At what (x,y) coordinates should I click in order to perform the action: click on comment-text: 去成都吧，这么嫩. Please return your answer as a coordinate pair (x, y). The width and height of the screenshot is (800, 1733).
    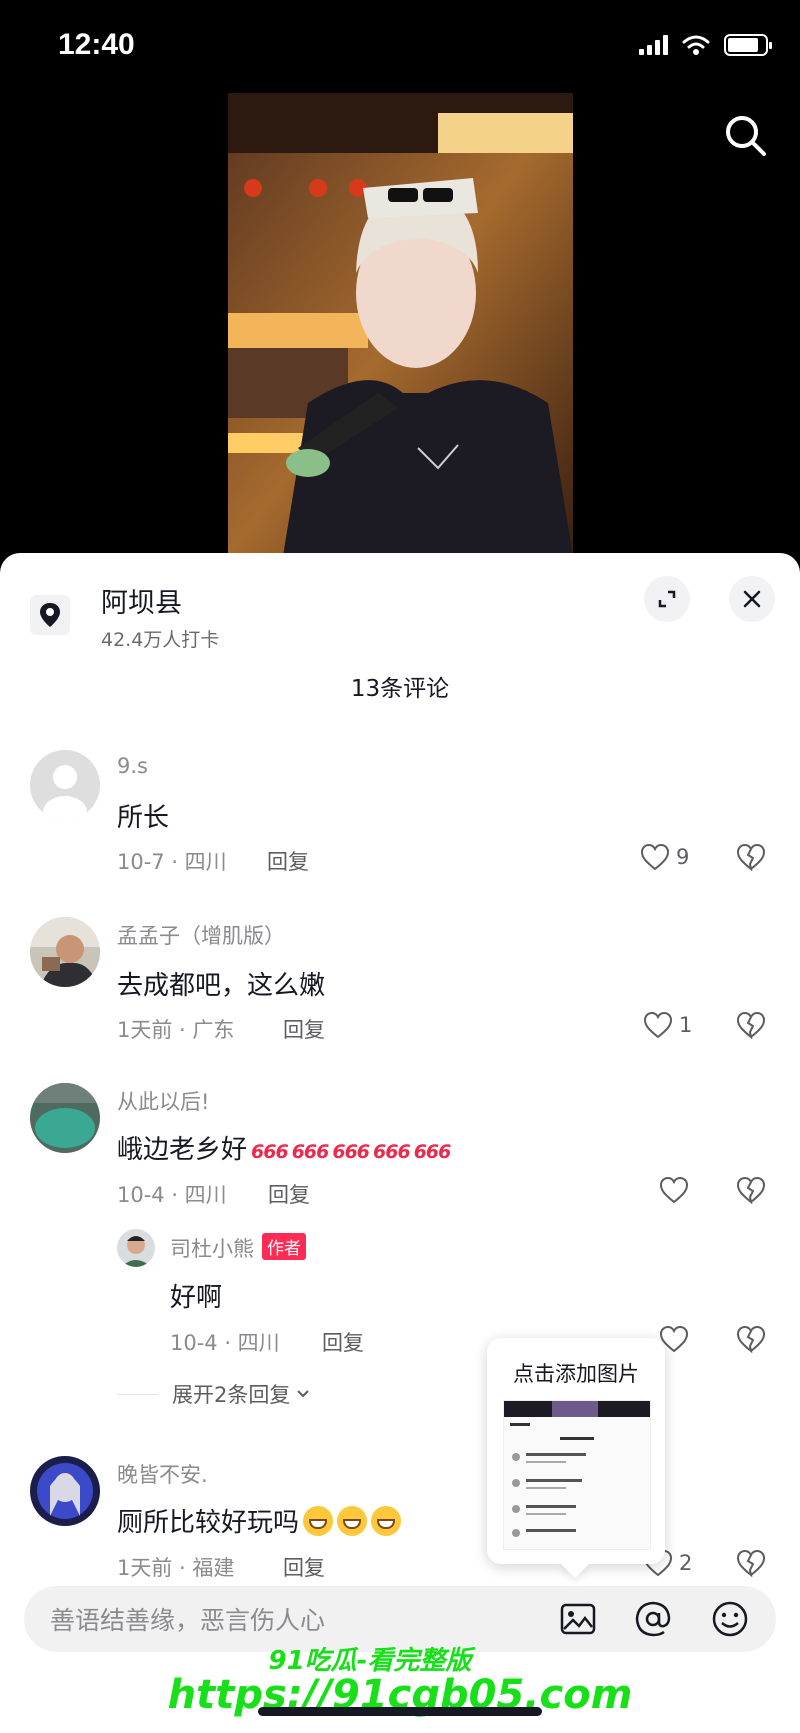
    Looking at the image, I should click on (221, 986).